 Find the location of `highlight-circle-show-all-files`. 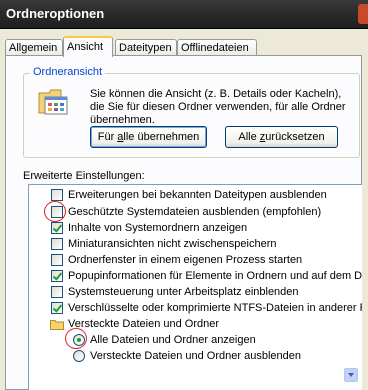

highlight-circle-show-all-files is located at coordinates (76, 338).